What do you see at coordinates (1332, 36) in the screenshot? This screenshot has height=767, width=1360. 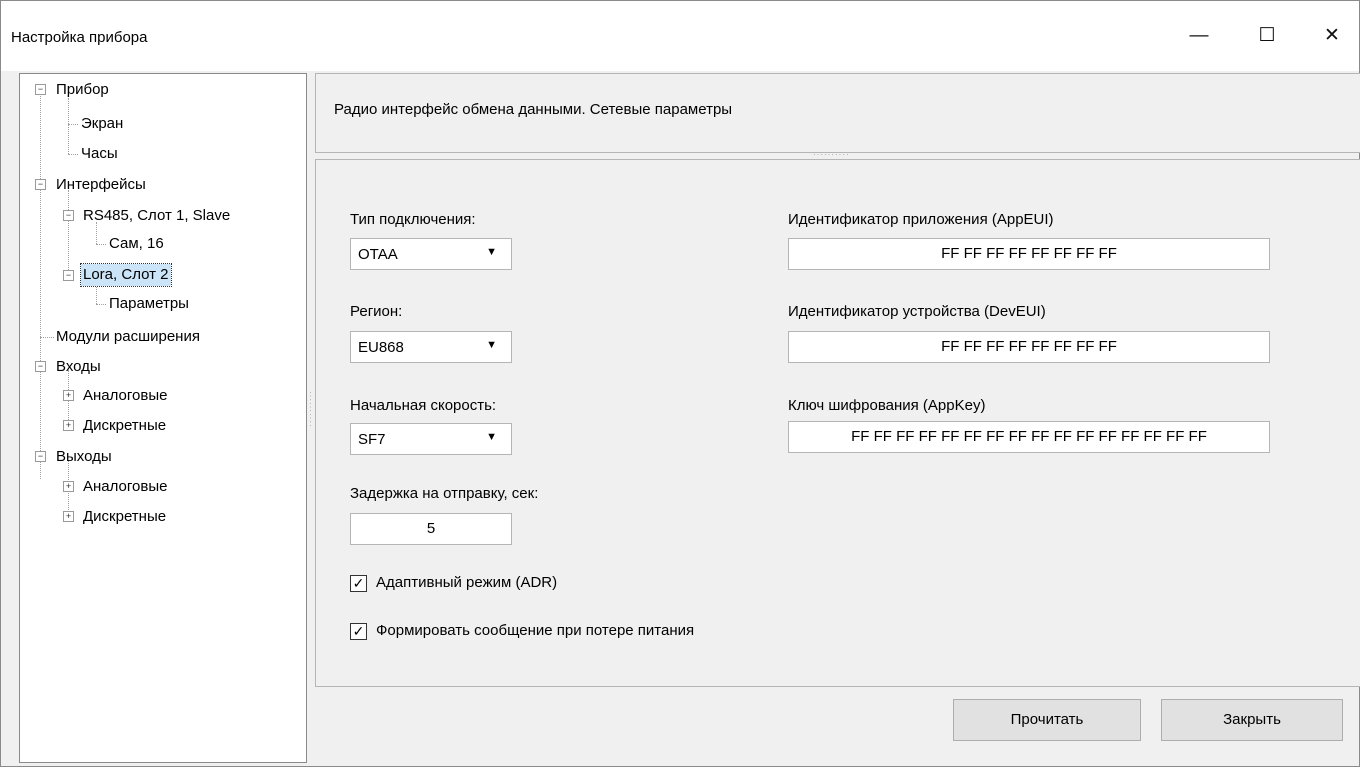 I see `close-window-button: ✕` at bounding box center [1332, 36].